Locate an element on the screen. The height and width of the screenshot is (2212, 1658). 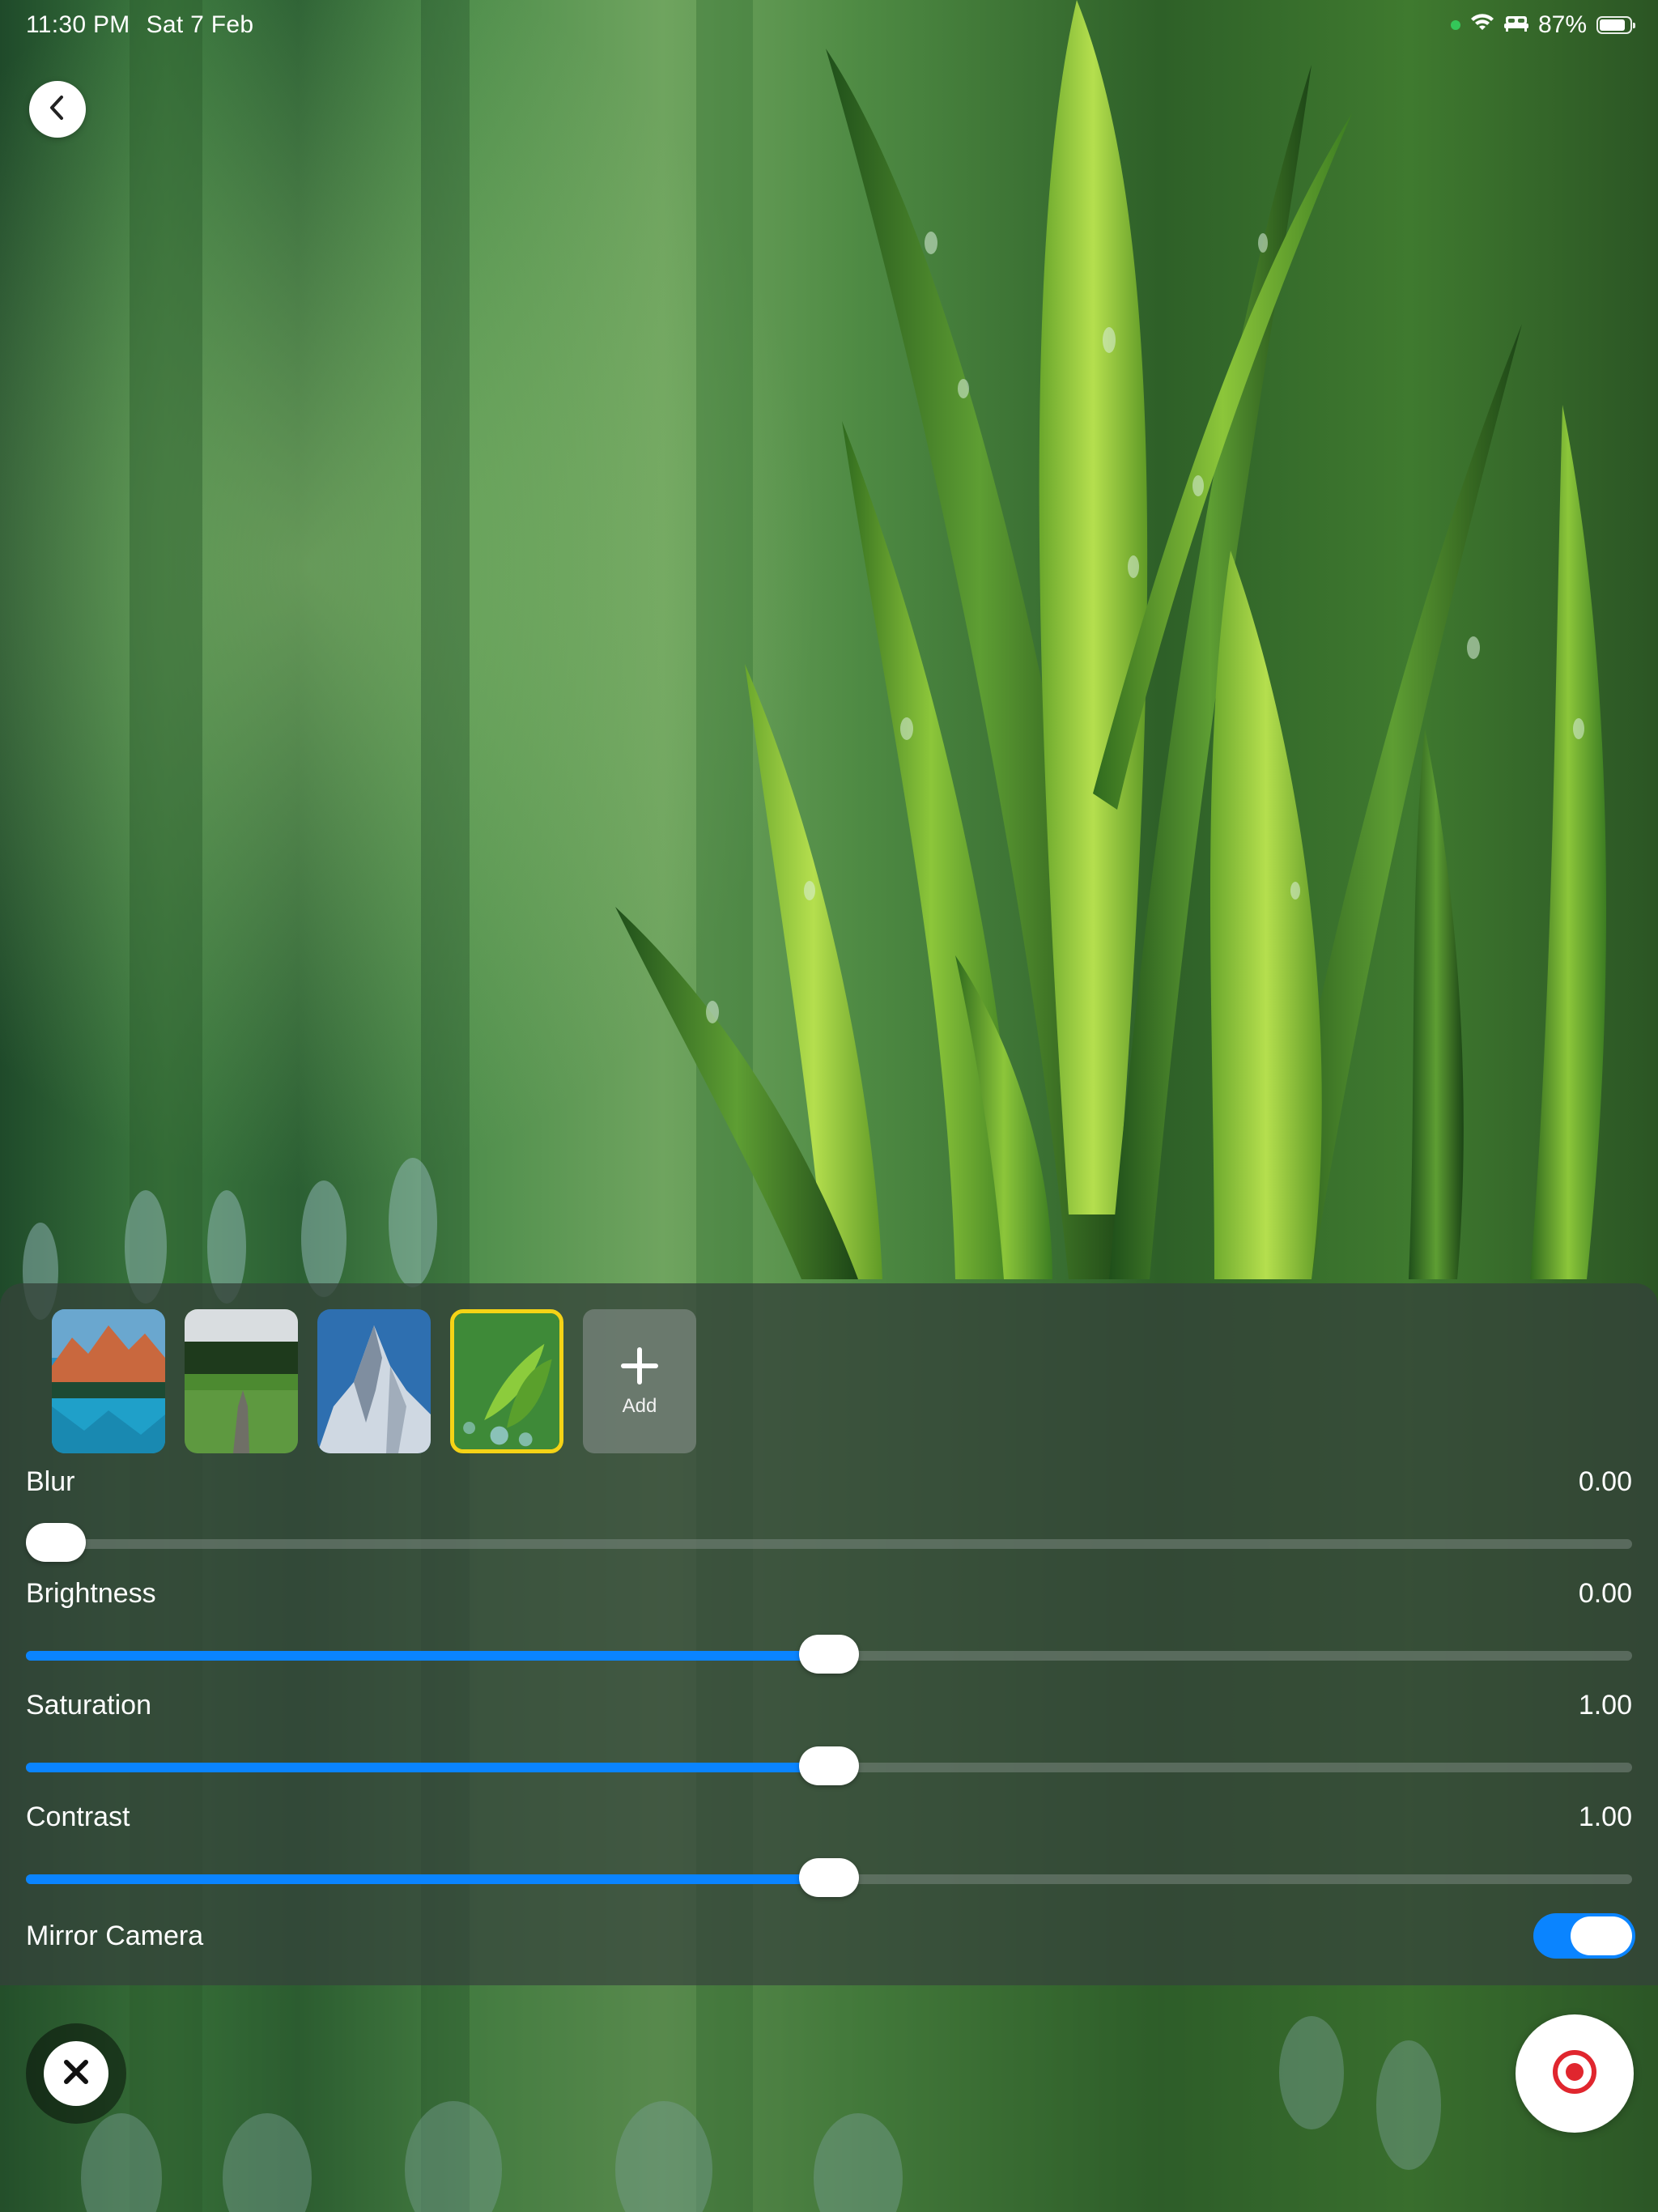
close-button-inner is located at coordinates (76, 2073).